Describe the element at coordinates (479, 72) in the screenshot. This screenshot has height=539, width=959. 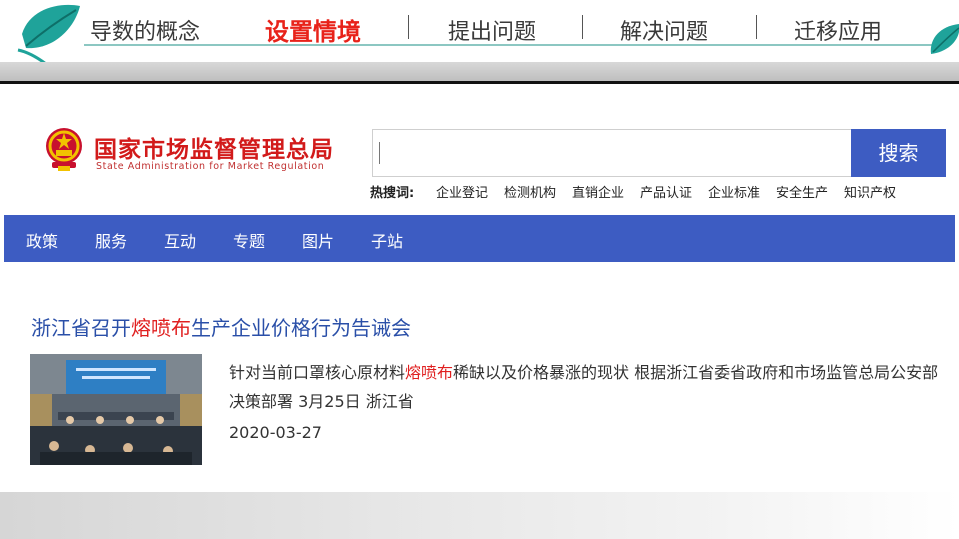
I see `header-gray-band` at that location.